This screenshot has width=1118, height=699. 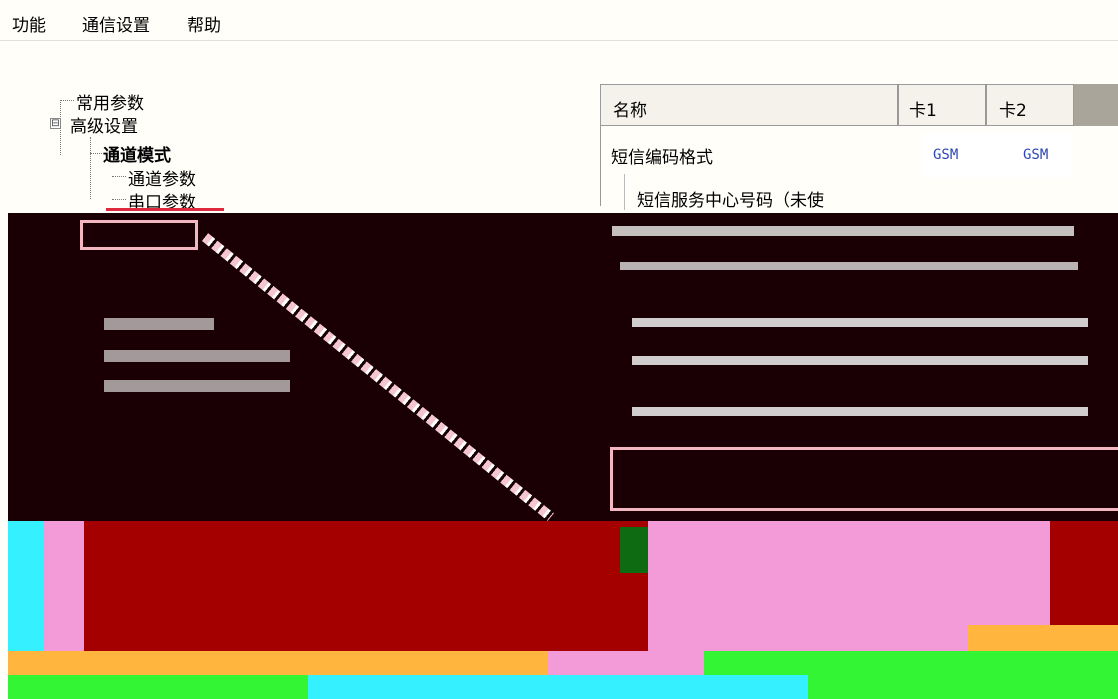 I want to click on minus-box-icon: ⊟, so click(x=55, y=123).